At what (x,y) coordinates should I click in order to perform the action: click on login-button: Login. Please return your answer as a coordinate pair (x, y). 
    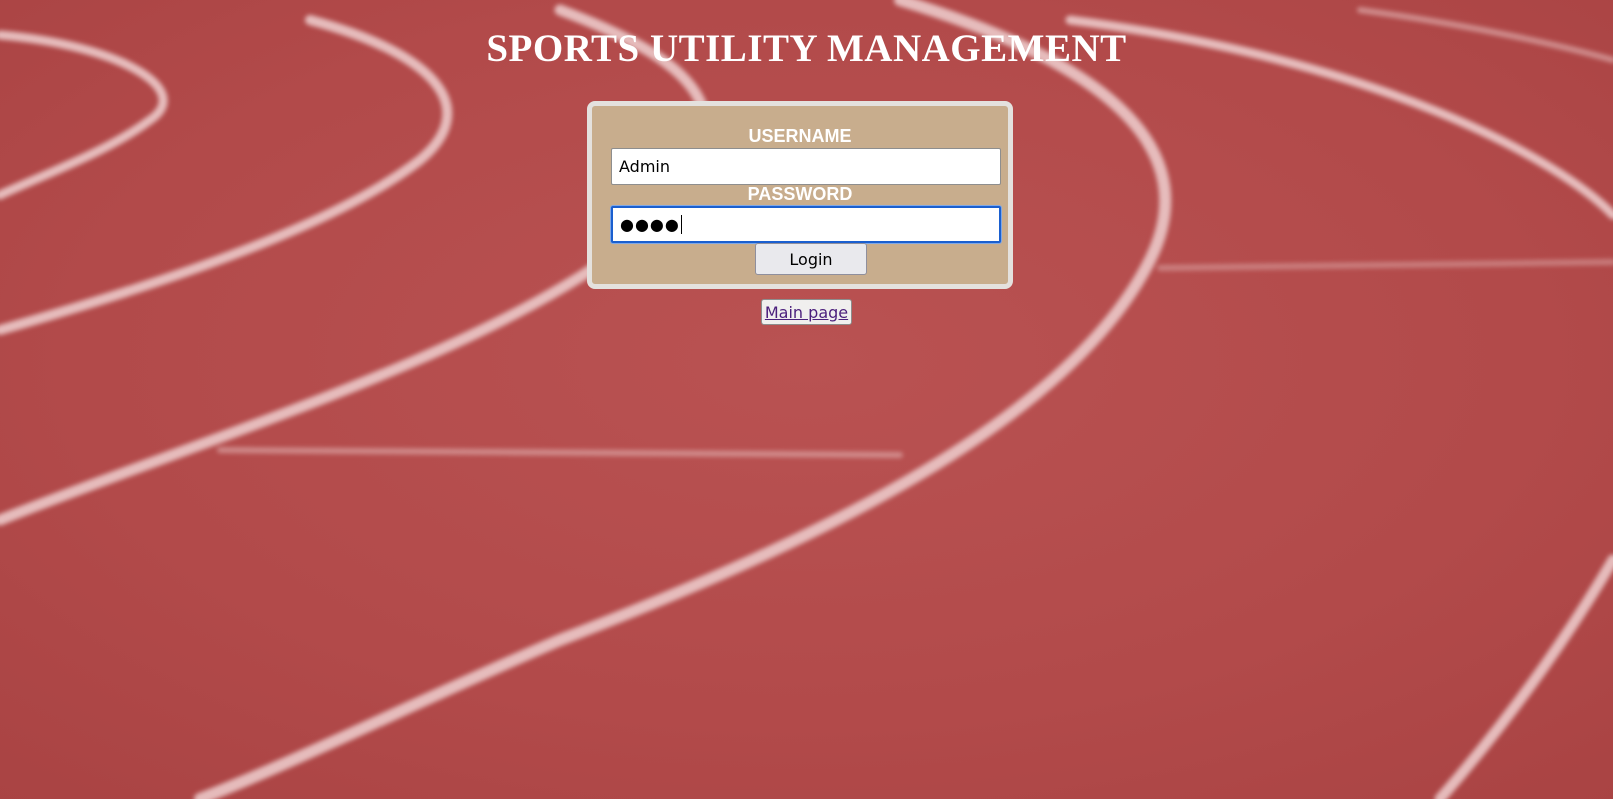
    Looking at the image, I should click on (811, 259).